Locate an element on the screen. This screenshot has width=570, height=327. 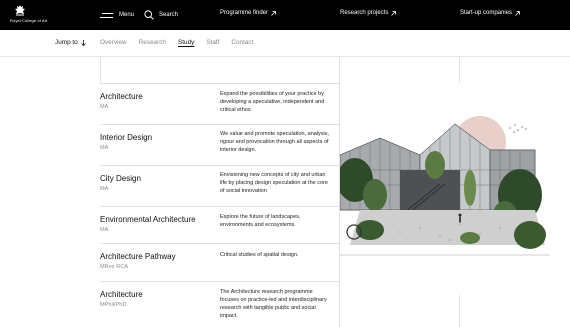
tab-contact: Contact is located at coordinates (242, 42).